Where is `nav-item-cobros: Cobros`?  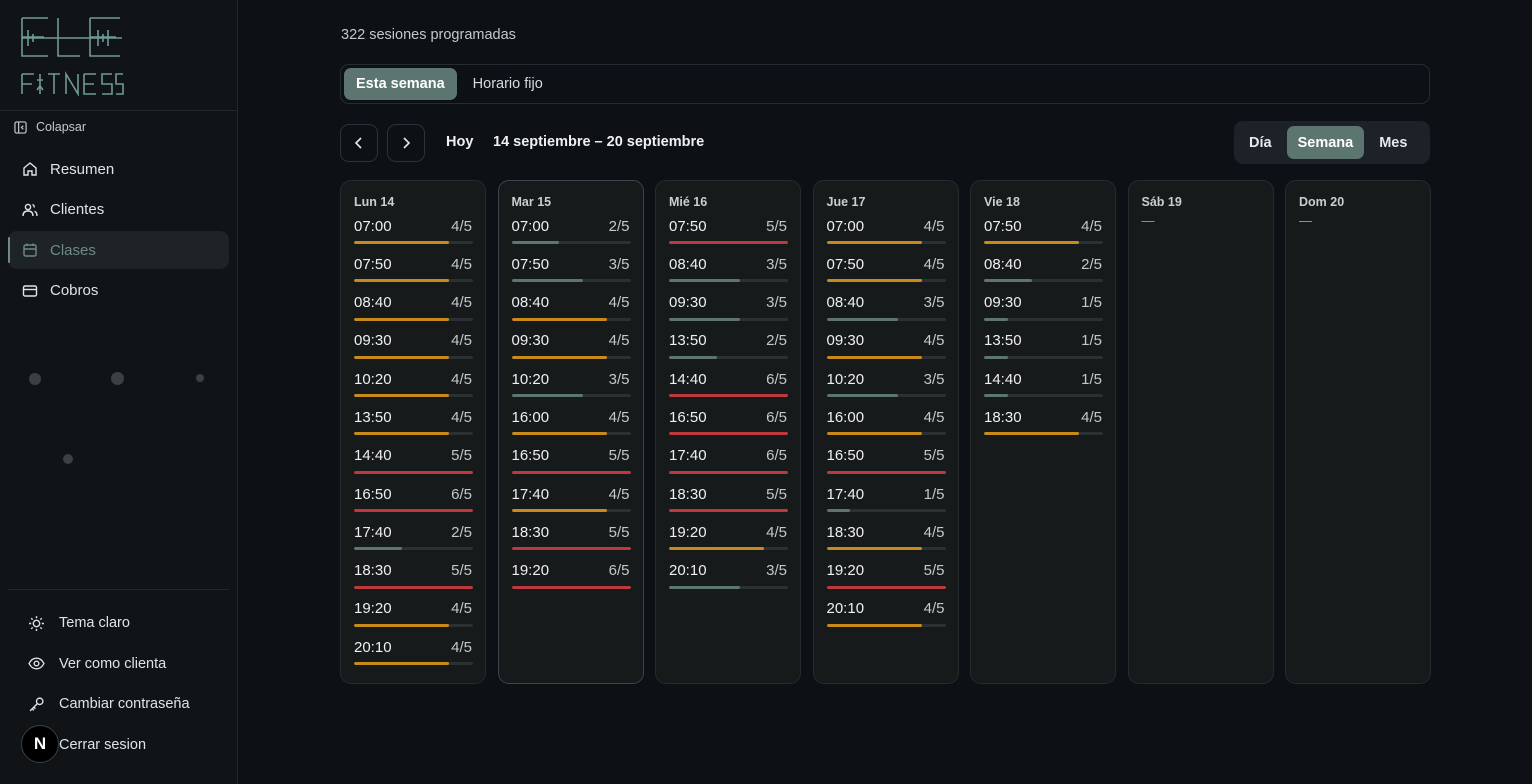 nav-item-cobros: Cobros is located at coordinates (118, 291).